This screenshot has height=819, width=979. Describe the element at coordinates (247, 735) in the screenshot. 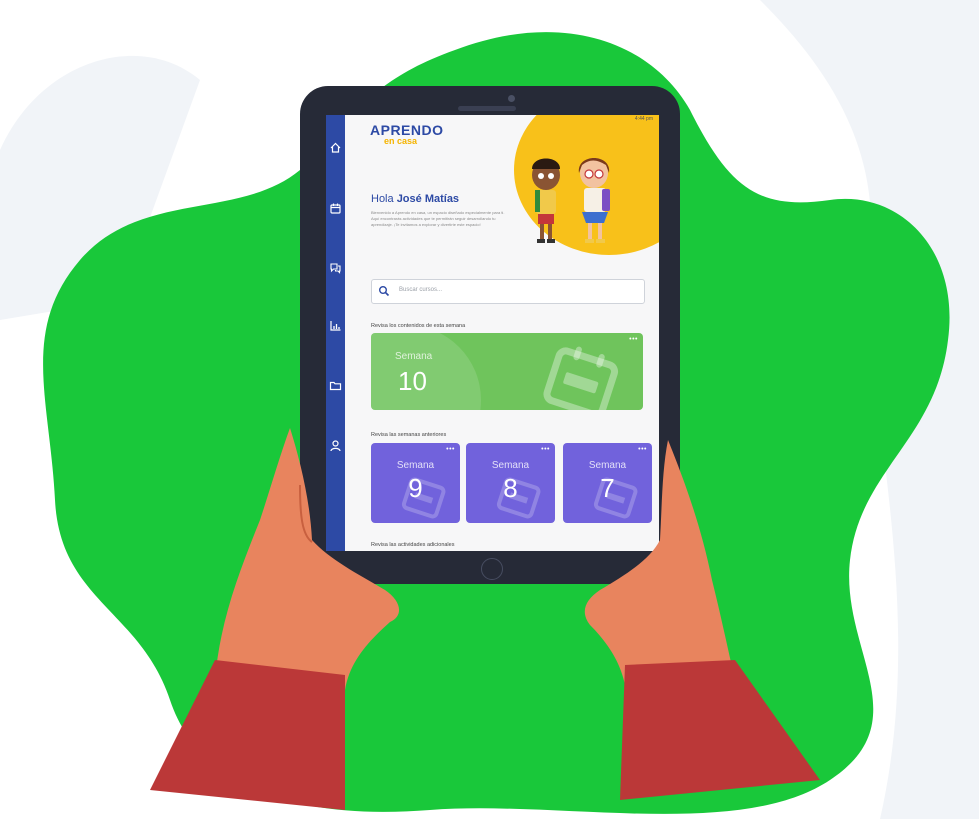

I see `left-sleeve` at that location.